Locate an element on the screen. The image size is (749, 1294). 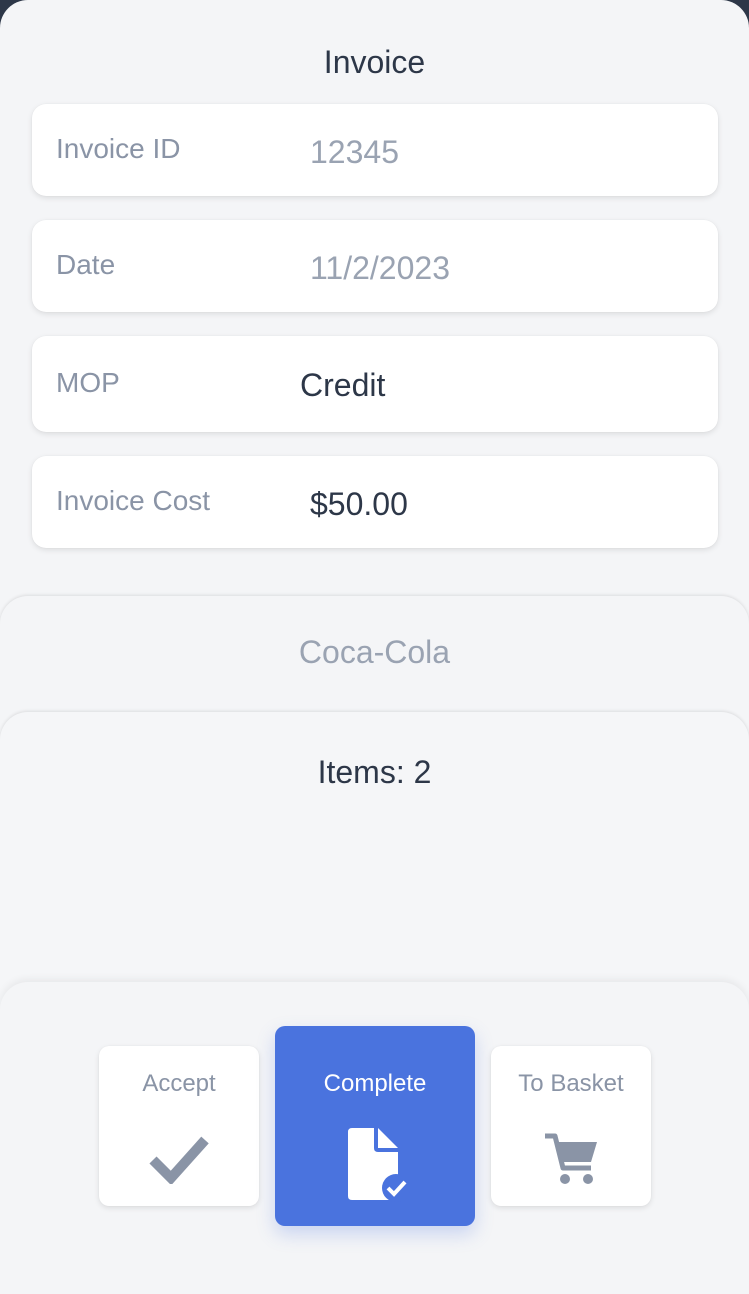
mop-value: Credit is located at coordinates (342, 385).